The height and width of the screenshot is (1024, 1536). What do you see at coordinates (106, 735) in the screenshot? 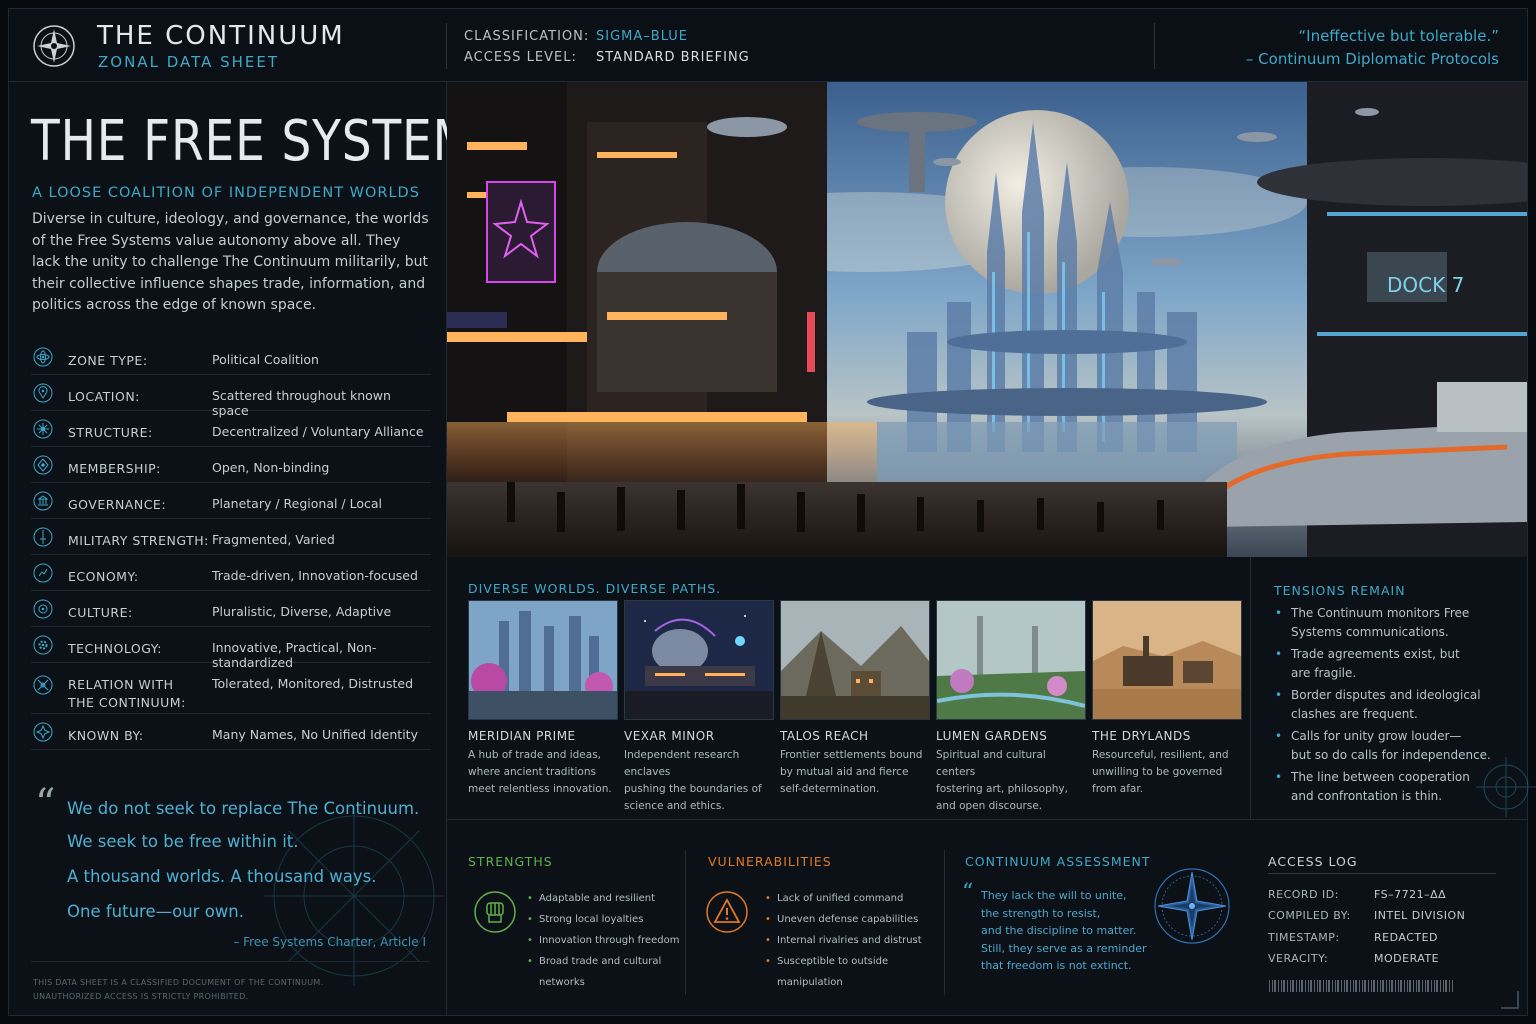
I see `fact-label: KNOWN BY:` at bounding box center [106, 735].